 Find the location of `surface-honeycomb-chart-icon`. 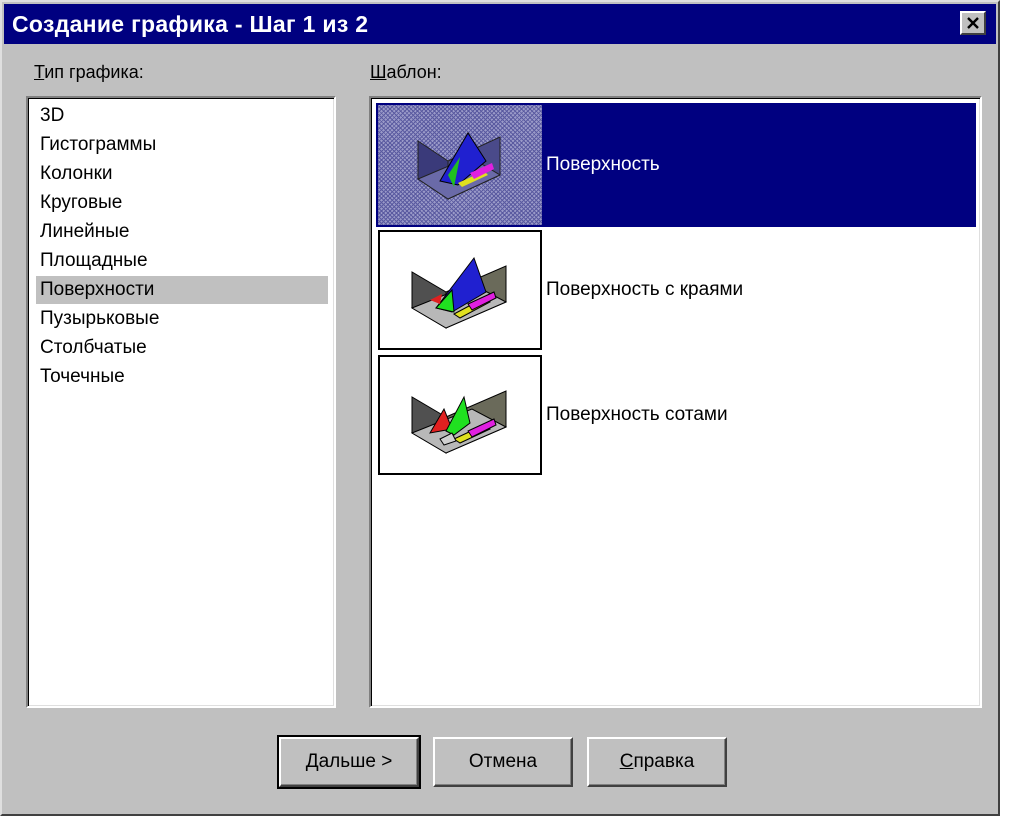

surface-honeycomb-chart-icon is located at coordinates (460, 415).